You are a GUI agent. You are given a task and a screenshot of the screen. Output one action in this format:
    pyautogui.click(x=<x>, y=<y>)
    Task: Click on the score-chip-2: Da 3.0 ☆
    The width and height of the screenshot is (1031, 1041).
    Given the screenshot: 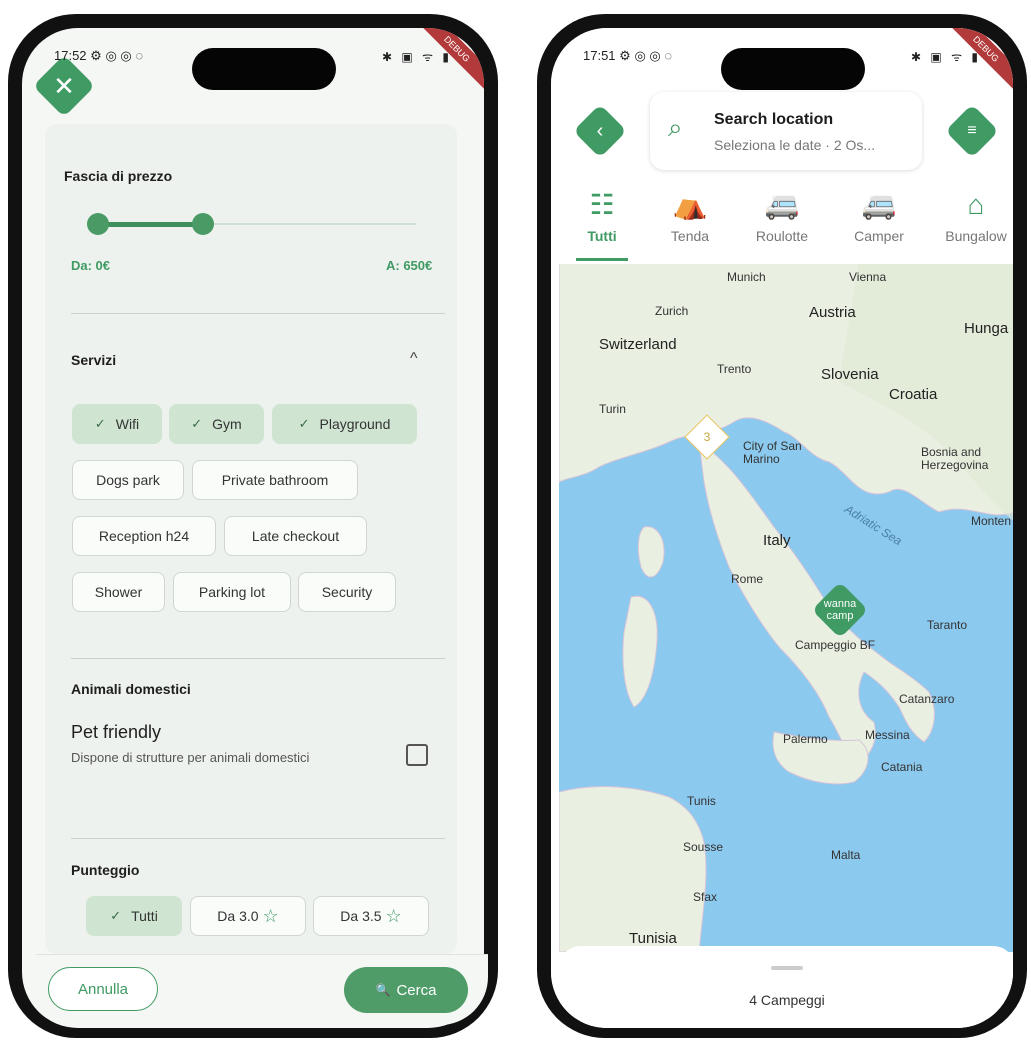 What is the action you would take?
    pyautogui.click(x=248, y=916)
    